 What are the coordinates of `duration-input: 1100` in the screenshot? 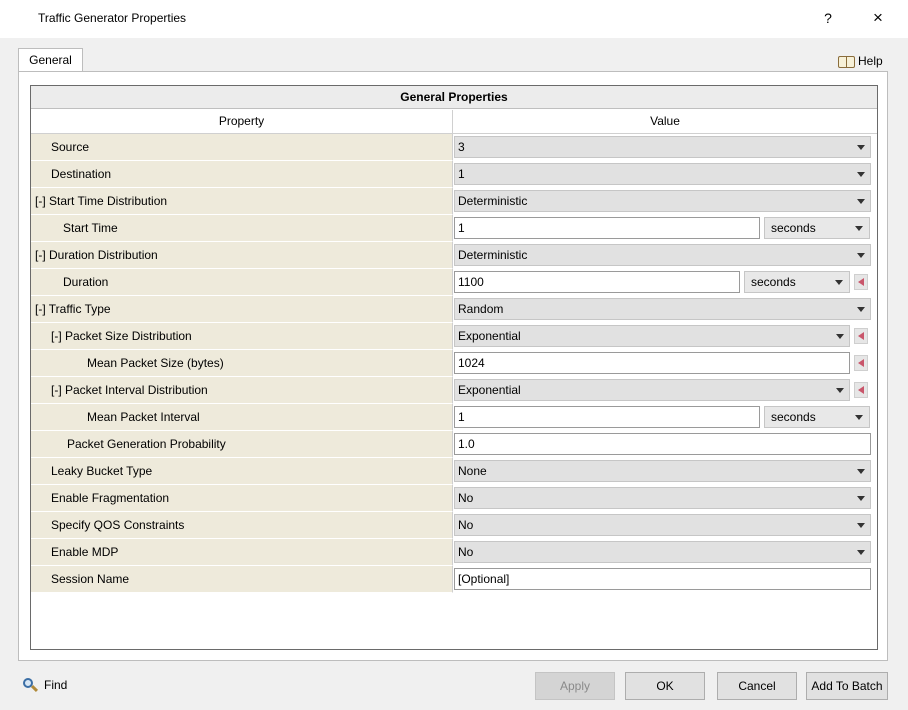 It's located at (597, 282).